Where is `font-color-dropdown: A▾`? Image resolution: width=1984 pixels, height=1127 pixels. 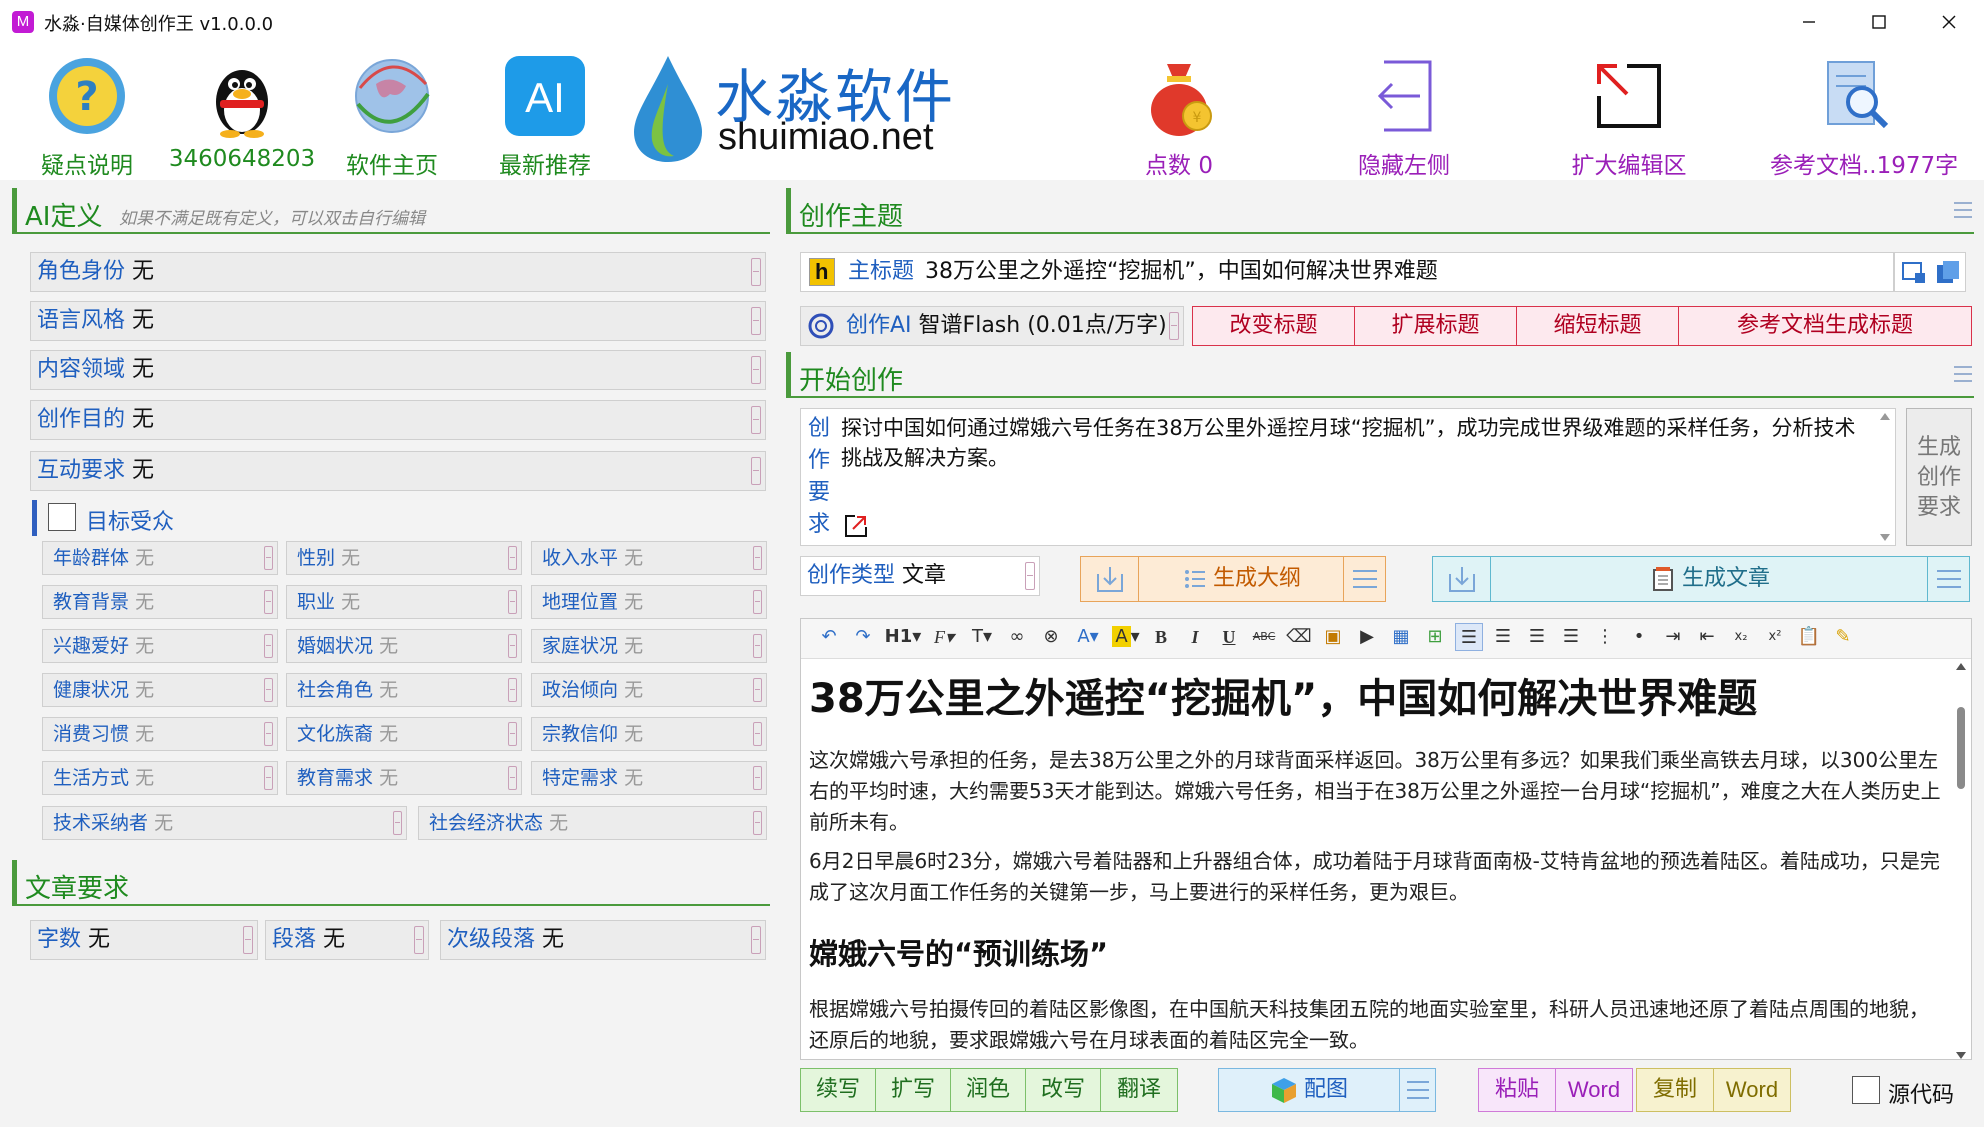 font-color-dropdown: A▾ is located at coordinates (1088, 637).